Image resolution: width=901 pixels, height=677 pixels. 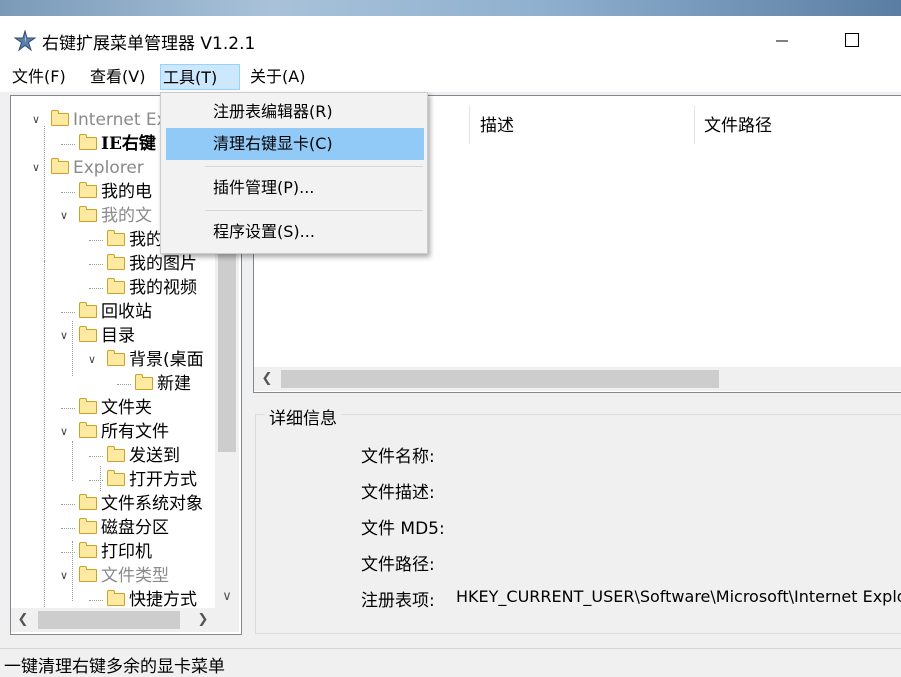 I want to click on tree-item-label: 所有文件, so click(x=135, y=432).